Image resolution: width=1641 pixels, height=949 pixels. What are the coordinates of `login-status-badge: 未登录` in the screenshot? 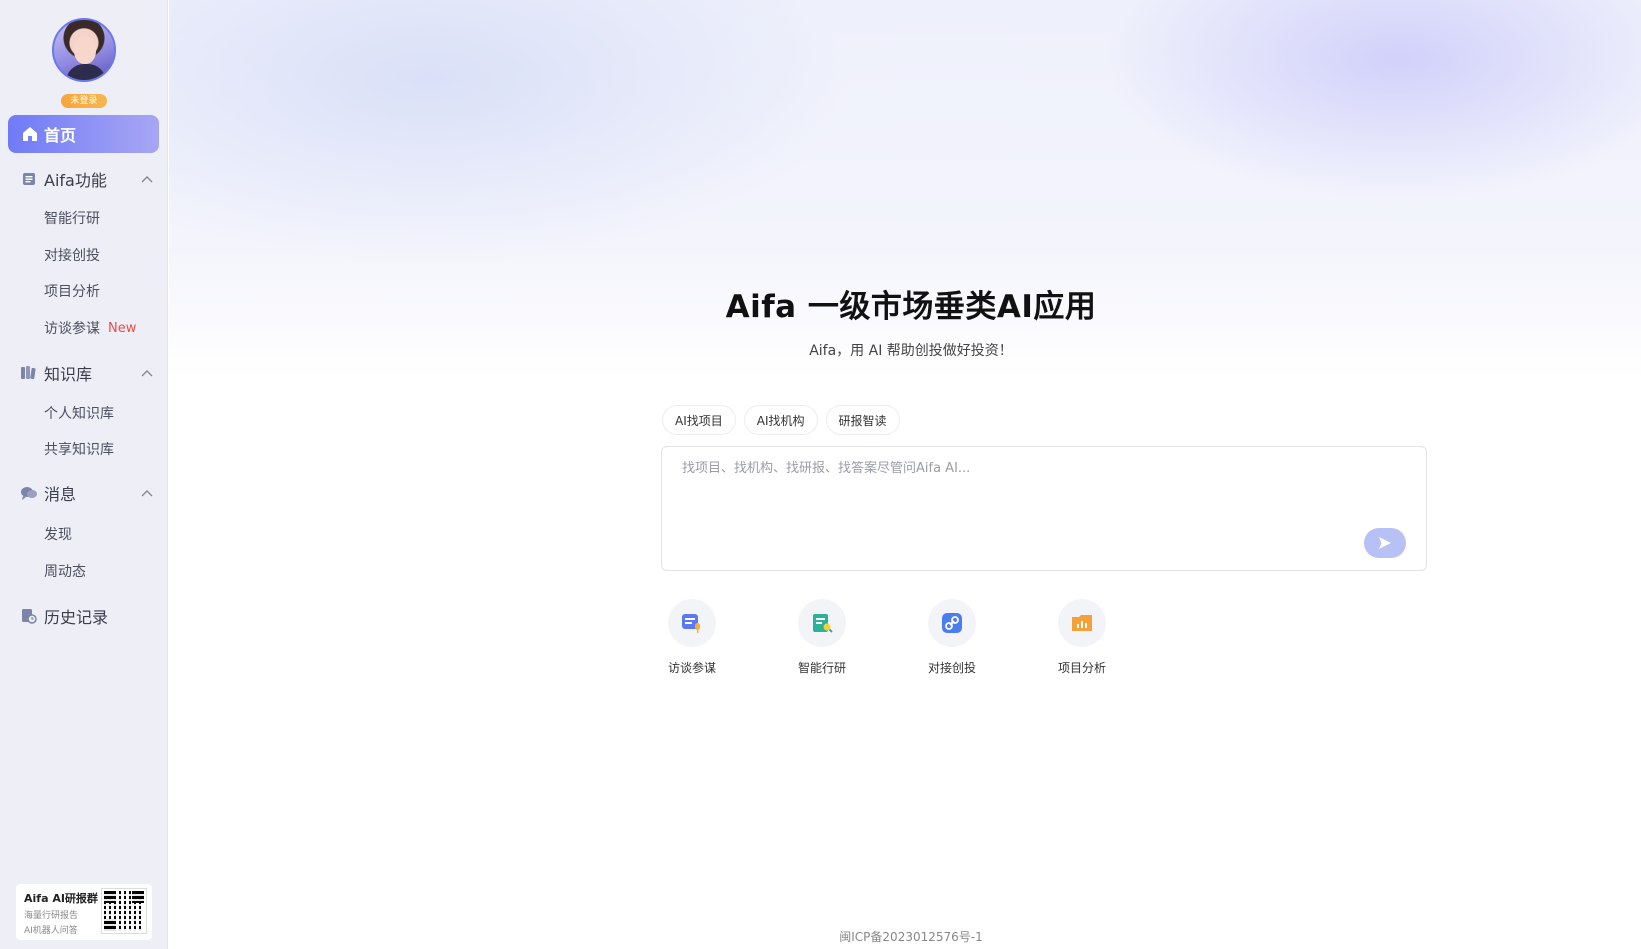 It's located at (84, 101).